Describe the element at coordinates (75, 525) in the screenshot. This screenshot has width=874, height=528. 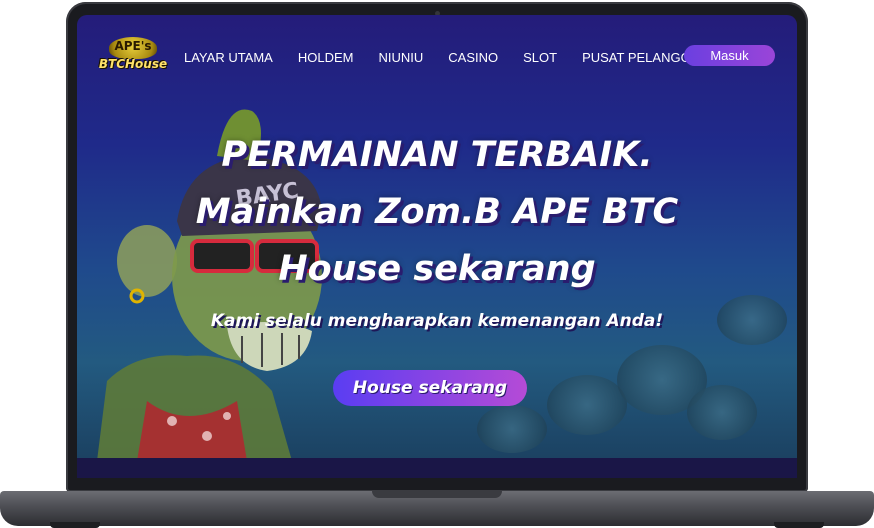
I see `laptop-foot-left` at that location.